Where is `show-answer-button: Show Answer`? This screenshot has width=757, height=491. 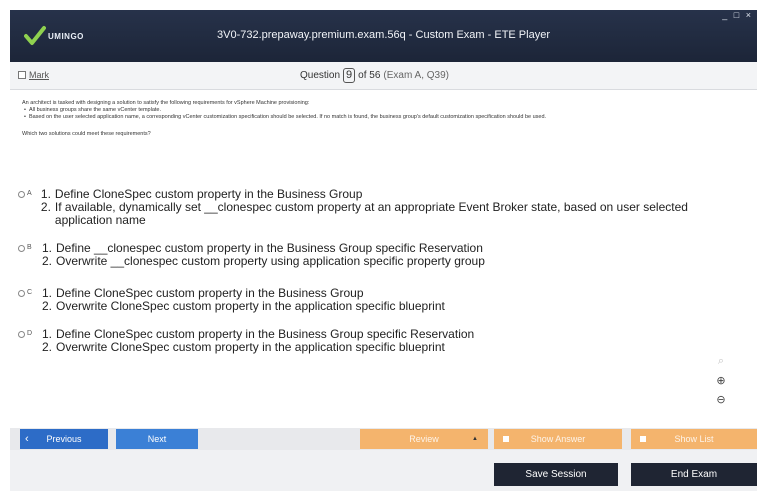
show-answer-button: Show Answer is located at coordinates (558, 439).